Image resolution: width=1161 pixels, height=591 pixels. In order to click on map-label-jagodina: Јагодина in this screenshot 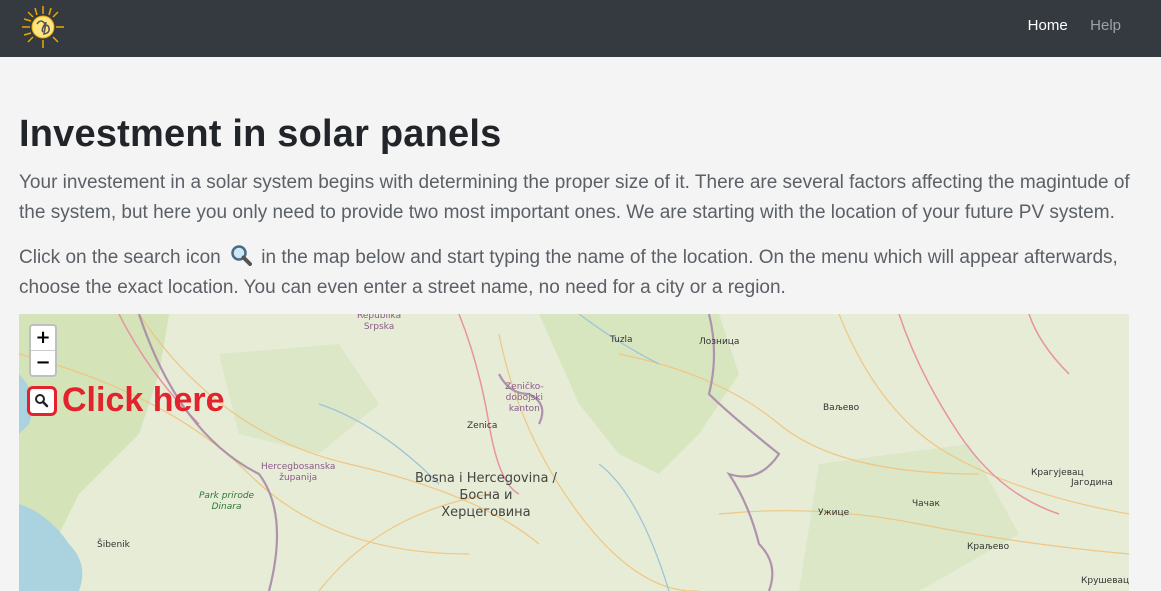, I will do `click(1092, 483)`.